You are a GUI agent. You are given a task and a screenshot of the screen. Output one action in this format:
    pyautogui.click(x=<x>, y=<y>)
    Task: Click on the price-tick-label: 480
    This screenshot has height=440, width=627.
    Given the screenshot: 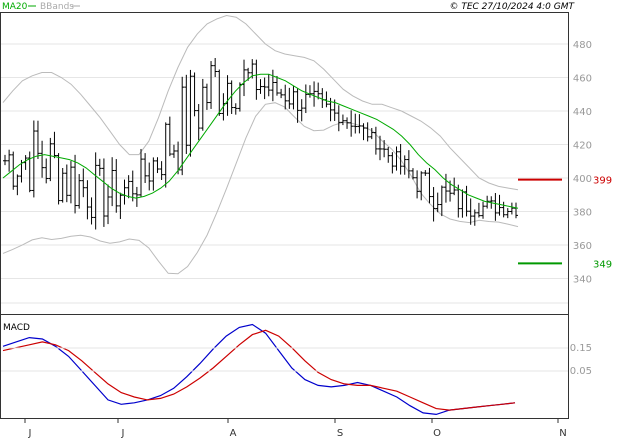 What is the action you would take?
    pyautogui.click(x=582, y=45)
    